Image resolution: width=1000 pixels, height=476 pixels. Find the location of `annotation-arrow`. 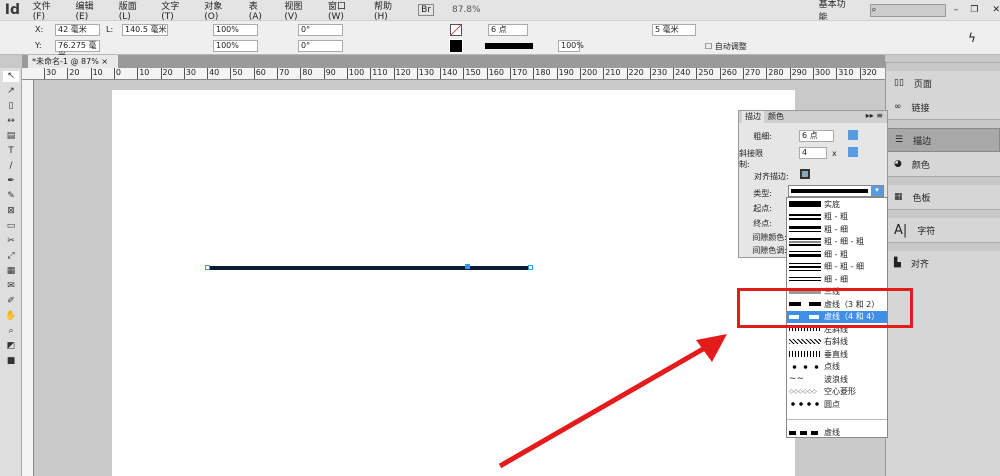

annotation-arrow is located at coordinates (612, 401).